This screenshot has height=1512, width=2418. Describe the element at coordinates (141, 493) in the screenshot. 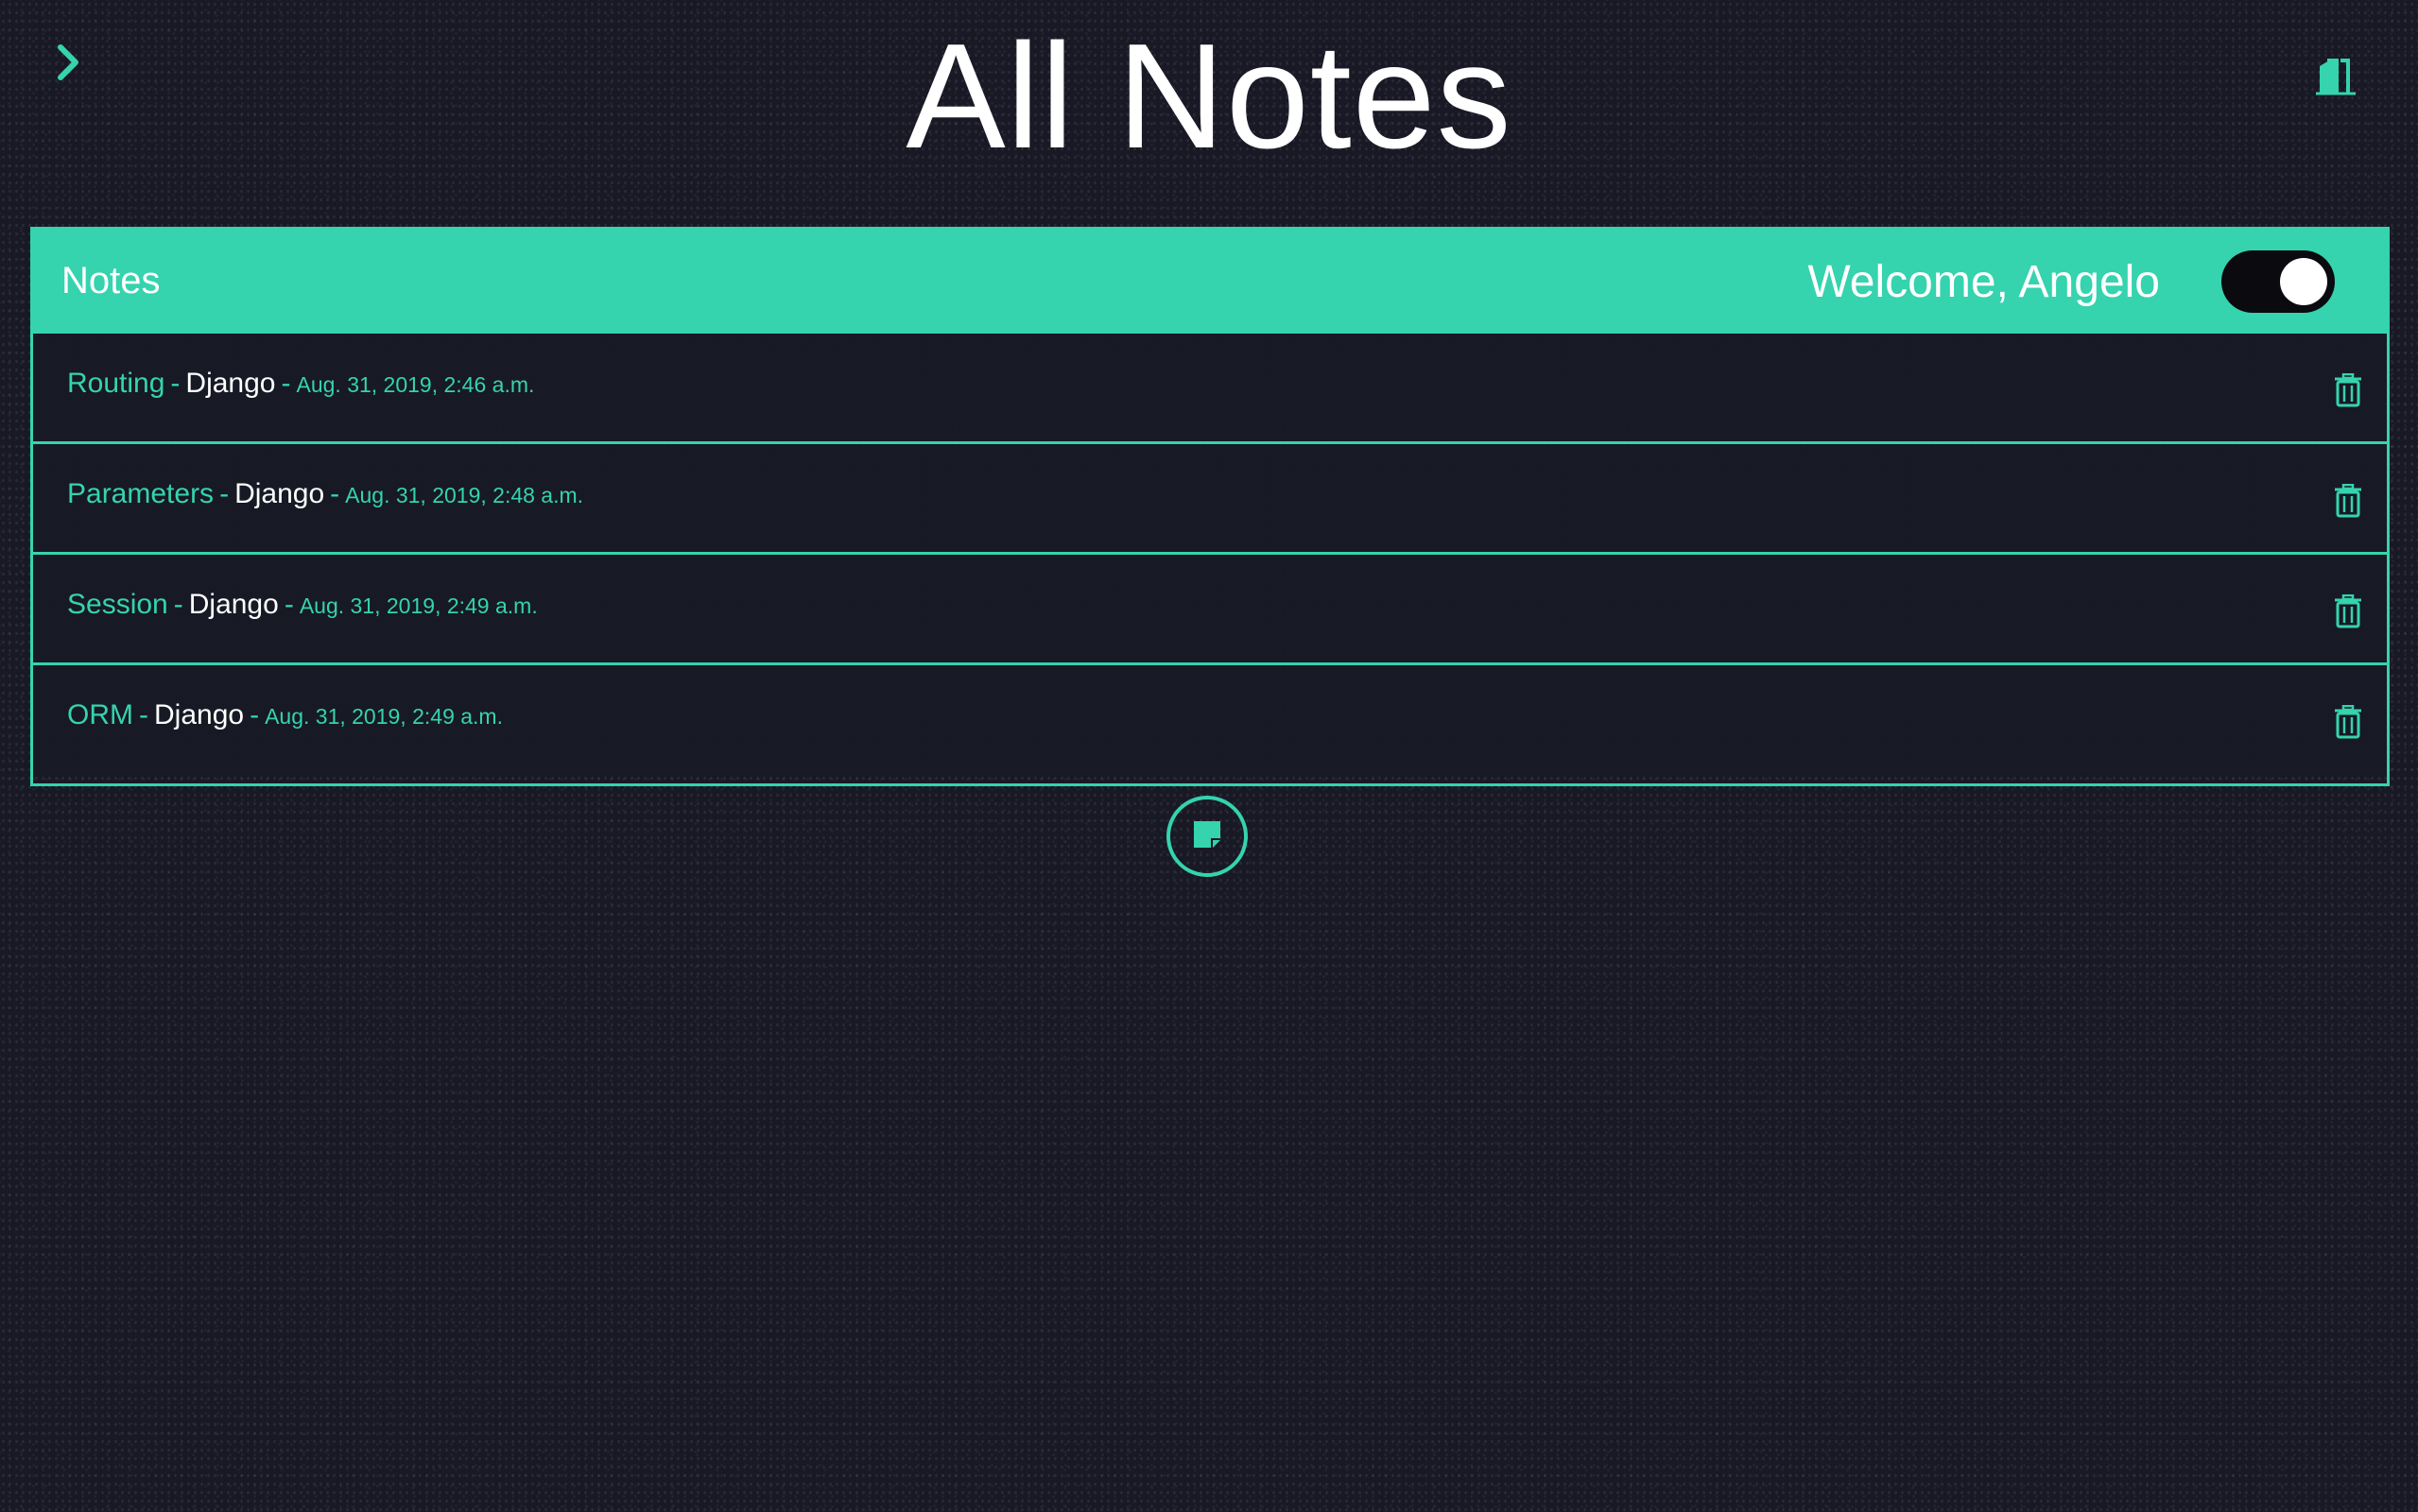

I see `note-title: Parameters` at that location.